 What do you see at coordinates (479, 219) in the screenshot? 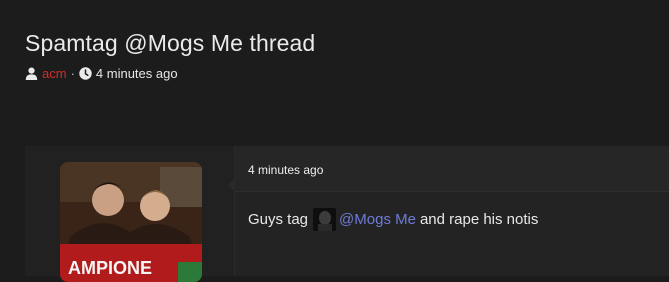
I see `post-text-after: and rape his notis` at bounding box center [479, 219].